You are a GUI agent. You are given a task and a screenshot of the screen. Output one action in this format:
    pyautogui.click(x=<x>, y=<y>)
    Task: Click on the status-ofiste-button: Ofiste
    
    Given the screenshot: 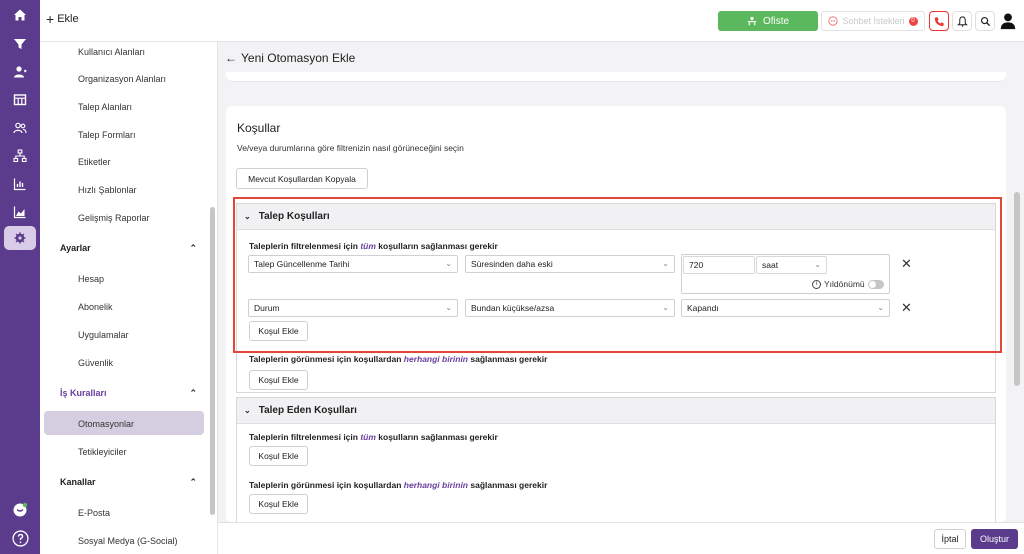 What is the action you would take?
    pyautogui.click(x=768, y=21)
    